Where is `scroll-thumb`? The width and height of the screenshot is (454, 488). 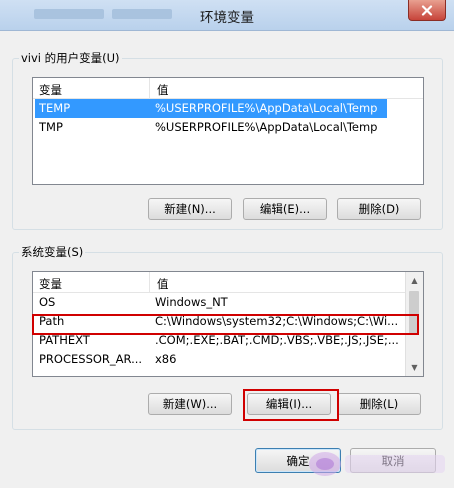 scroll-thumb is located at coordinates (414, 313).